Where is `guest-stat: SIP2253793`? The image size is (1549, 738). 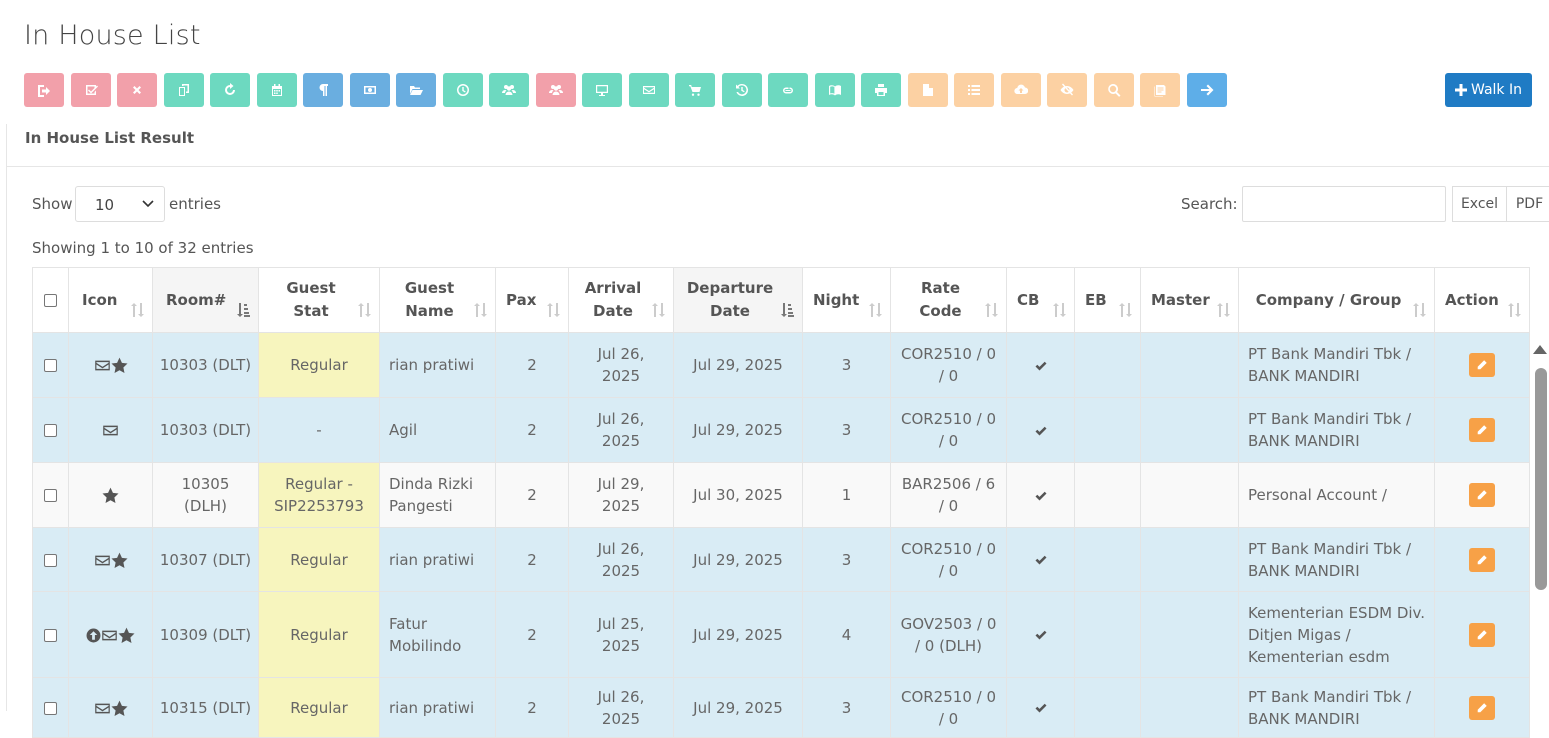
guest-stat: SIP2253793 is located at coordinates (319, 506).